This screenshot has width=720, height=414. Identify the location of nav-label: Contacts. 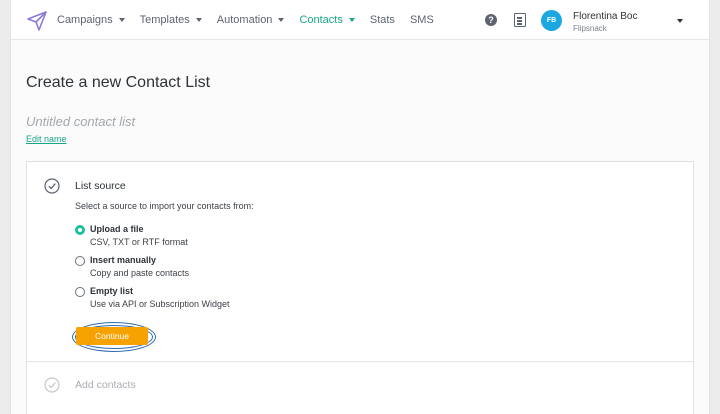
(321, 20).